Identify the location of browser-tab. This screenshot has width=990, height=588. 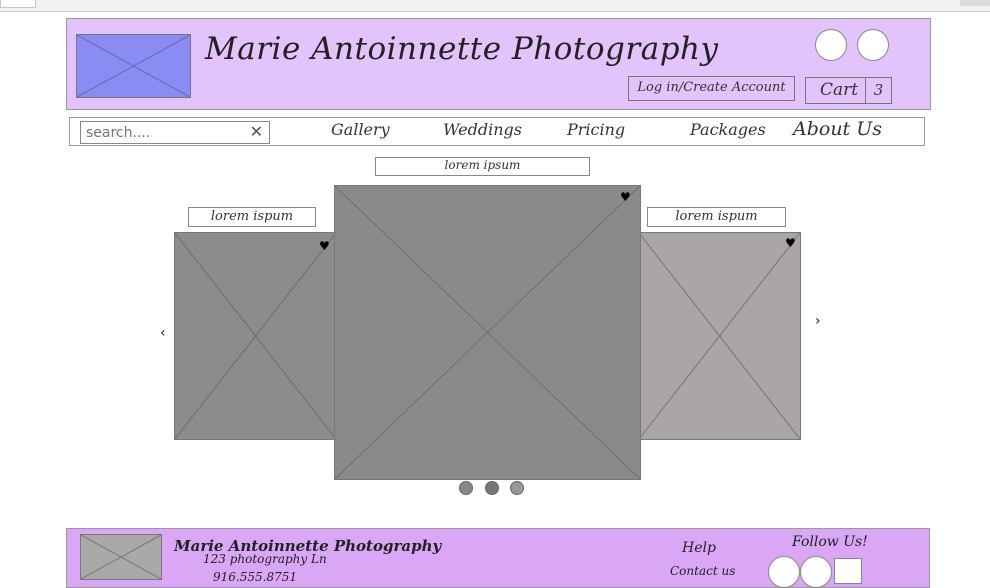
(18, 4).